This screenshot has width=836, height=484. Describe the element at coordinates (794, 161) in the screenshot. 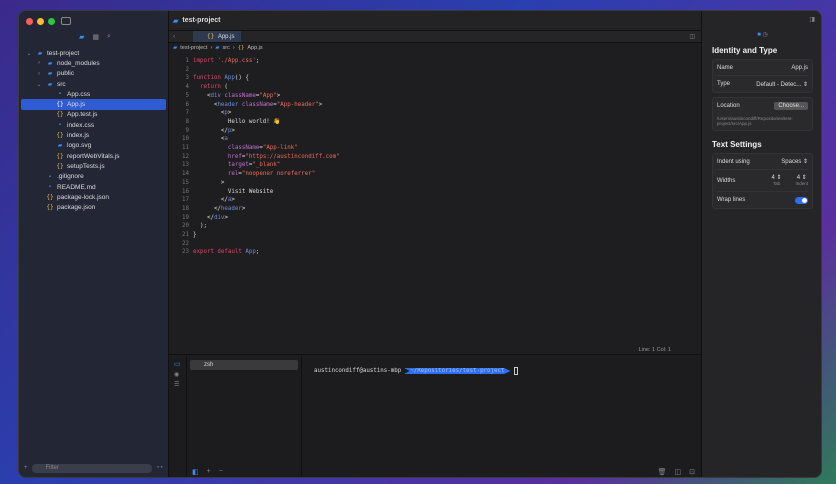

I see `indent-select: Spaces ⇕` at that location.